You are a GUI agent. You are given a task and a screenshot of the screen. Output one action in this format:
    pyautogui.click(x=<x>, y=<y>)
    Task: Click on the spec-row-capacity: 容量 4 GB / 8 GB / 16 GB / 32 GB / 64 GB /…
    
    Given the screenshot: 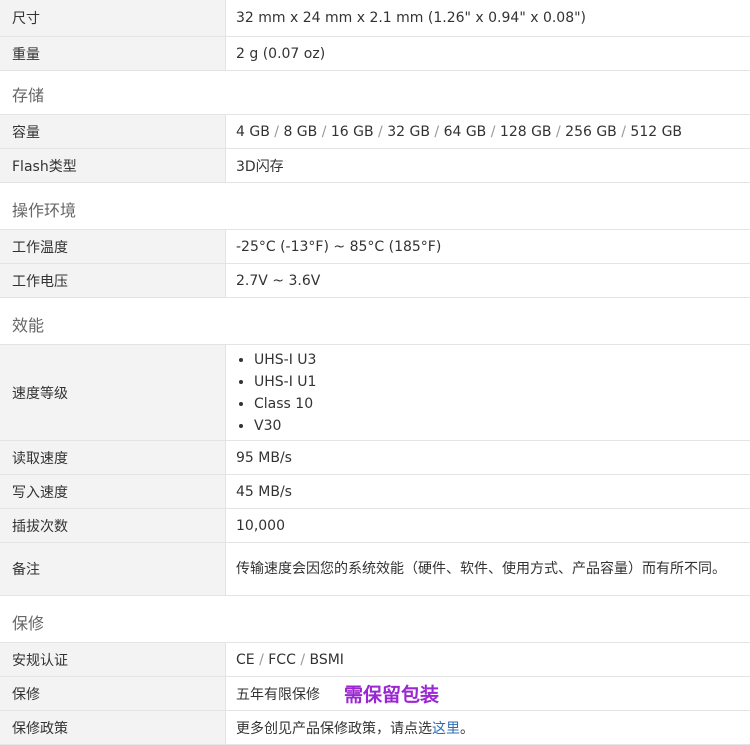 What is the action you would take?
    pyautogui.click(x=375, y=132)
    